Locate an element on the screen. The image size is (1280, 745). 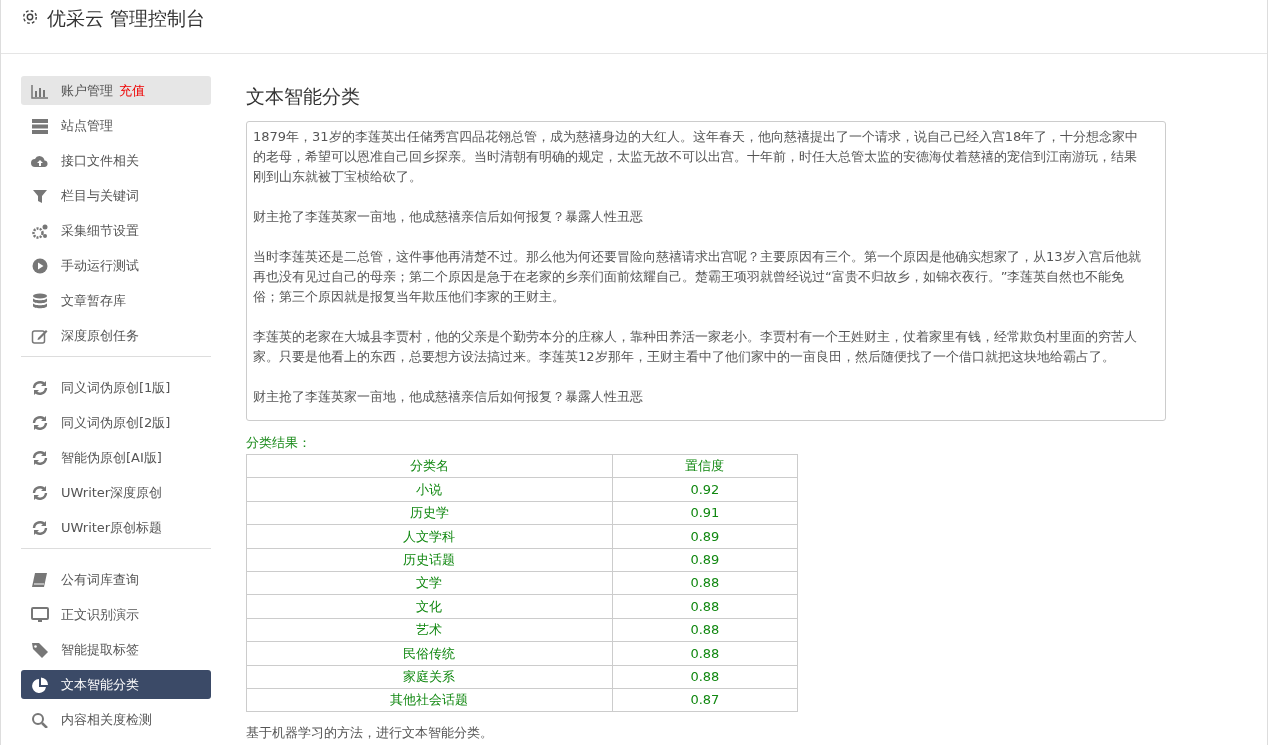
sidebar-item: 智能伪原创[AI版] is located at coordinates (116, 457).